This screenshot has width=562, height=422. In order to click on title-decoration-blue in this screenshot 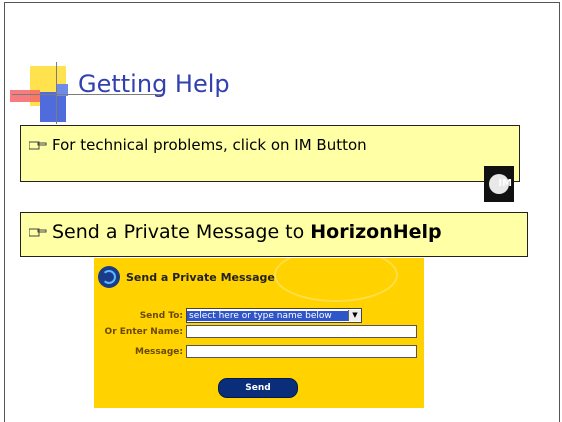, I will do `click(53, 107)`.